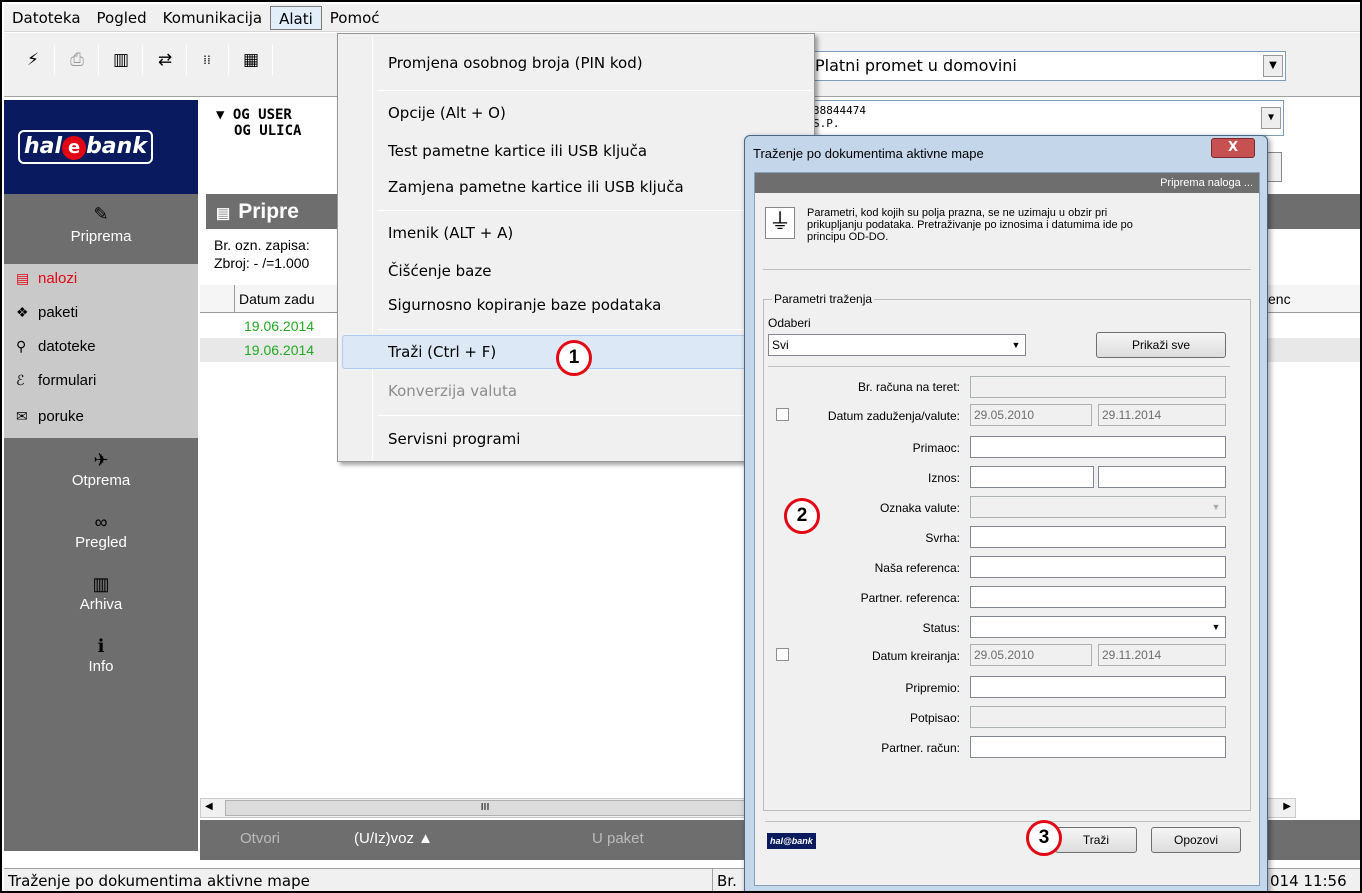  I want to click on select-label: Odaberi, so click(789, 323).